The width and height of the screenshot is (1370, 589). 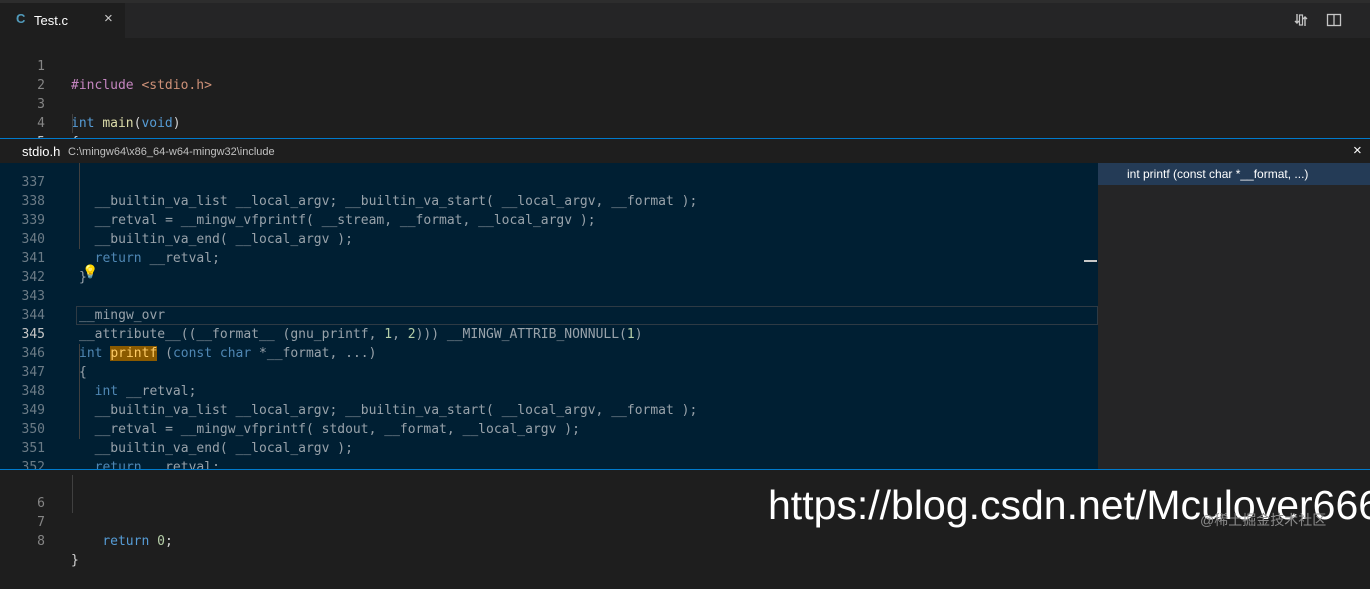 What do you see at coordinates (685, 122) in the screenshot?
I see `code-line: 4 {` at bounding box center [685, 122].